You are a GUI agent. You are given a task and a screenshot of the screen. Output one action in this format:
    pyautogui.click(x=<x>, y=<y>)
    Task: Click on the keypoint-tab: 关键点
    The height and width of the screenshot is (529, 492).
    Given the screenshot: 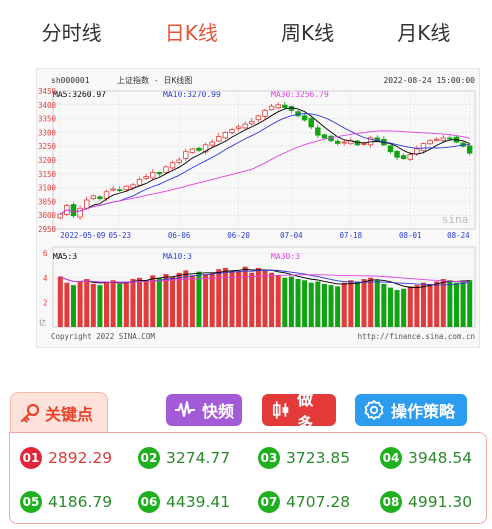 What is the action you would take?
    pyautogui.click(x=59, y=412)
    